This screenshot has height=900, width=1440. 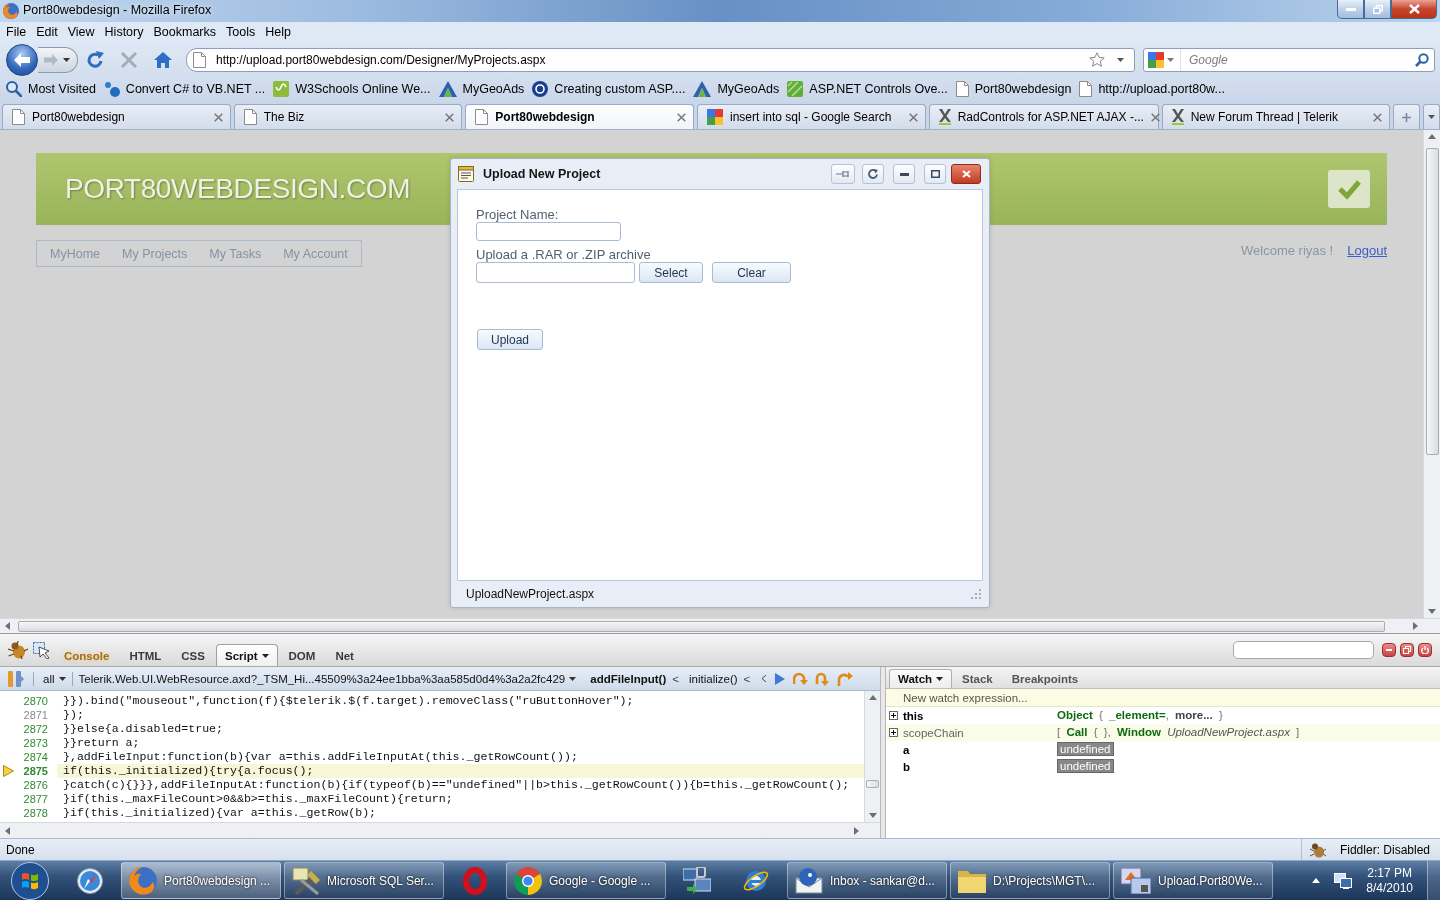 What do you see at coordinates (246, 655) in the screenshot?
I see `panel-tab: Script` at bounding box center [246, 655].